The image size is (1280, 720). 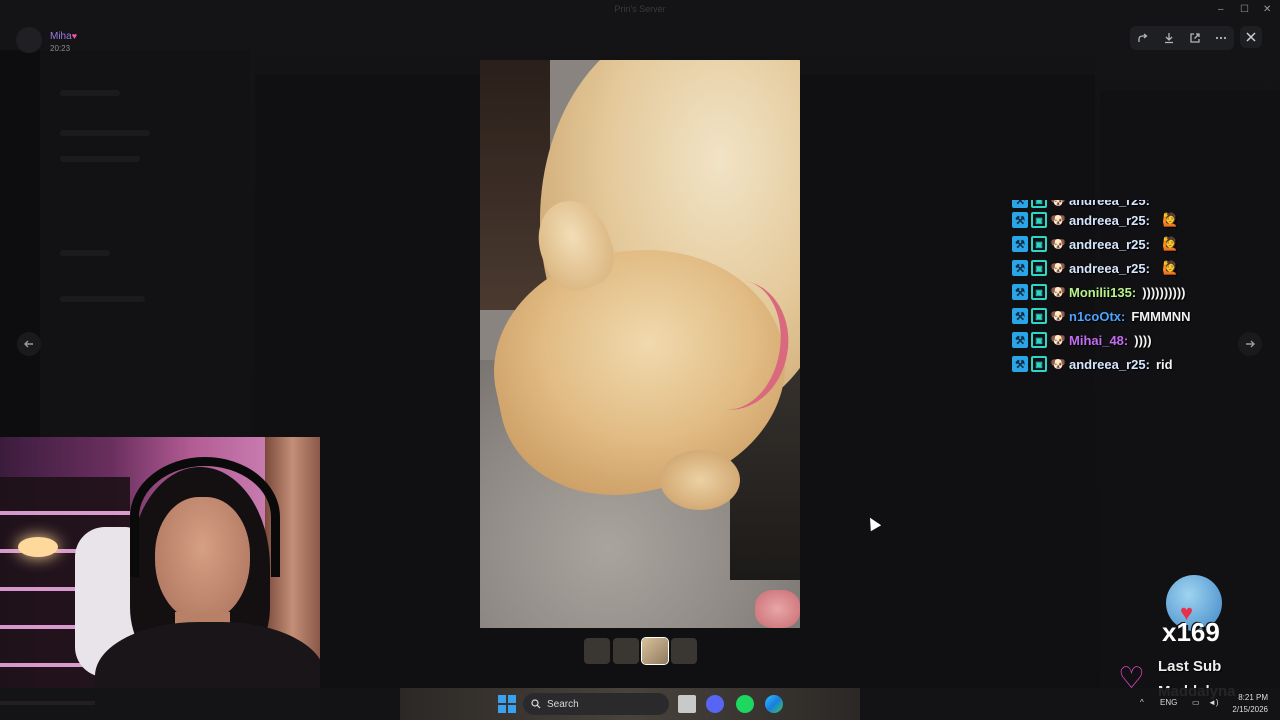 I want to click on previous-button, so click(x=29, y=344).